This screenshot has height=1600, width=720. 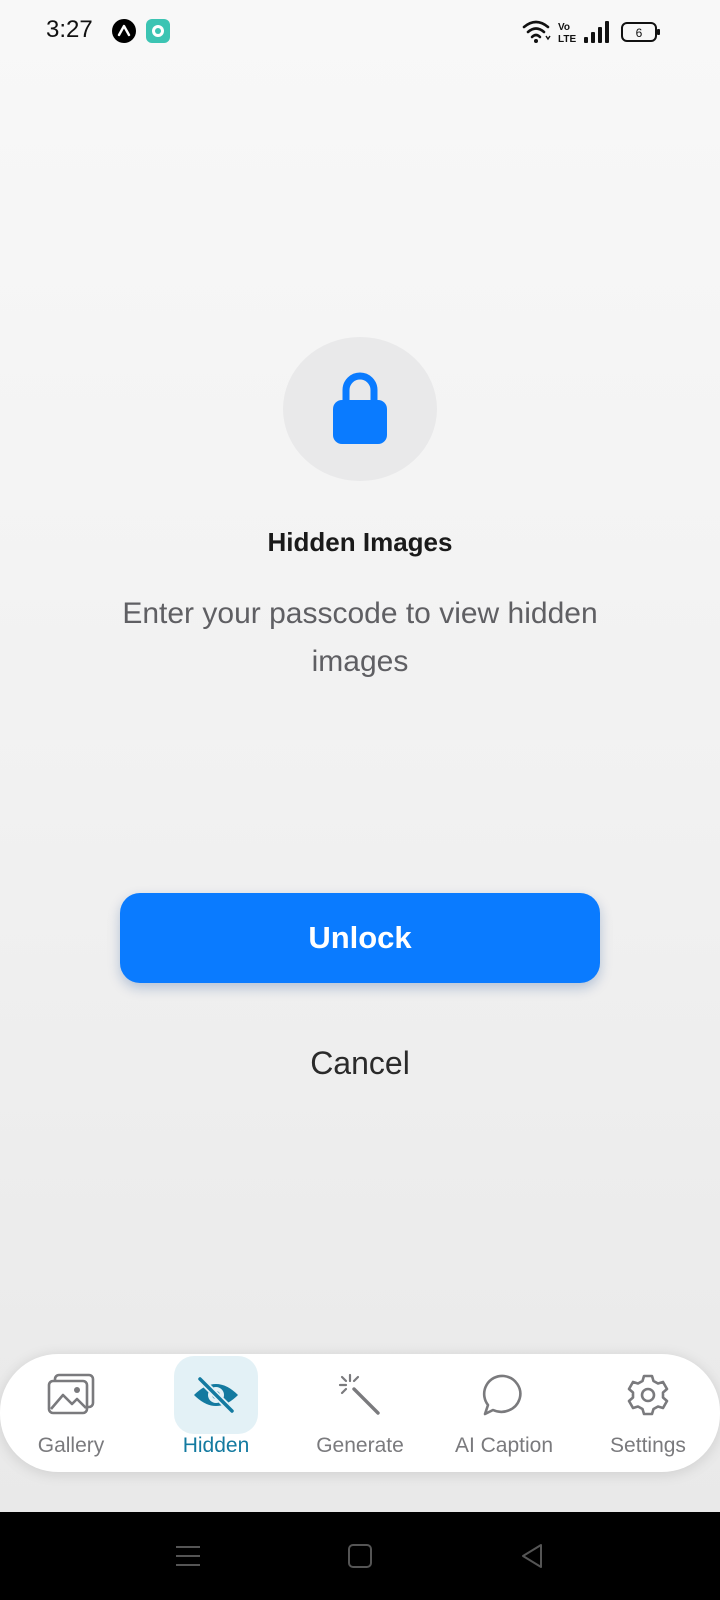 I want to click on tab-ai-caption: AI Caption, so click(x=504, y=1413).